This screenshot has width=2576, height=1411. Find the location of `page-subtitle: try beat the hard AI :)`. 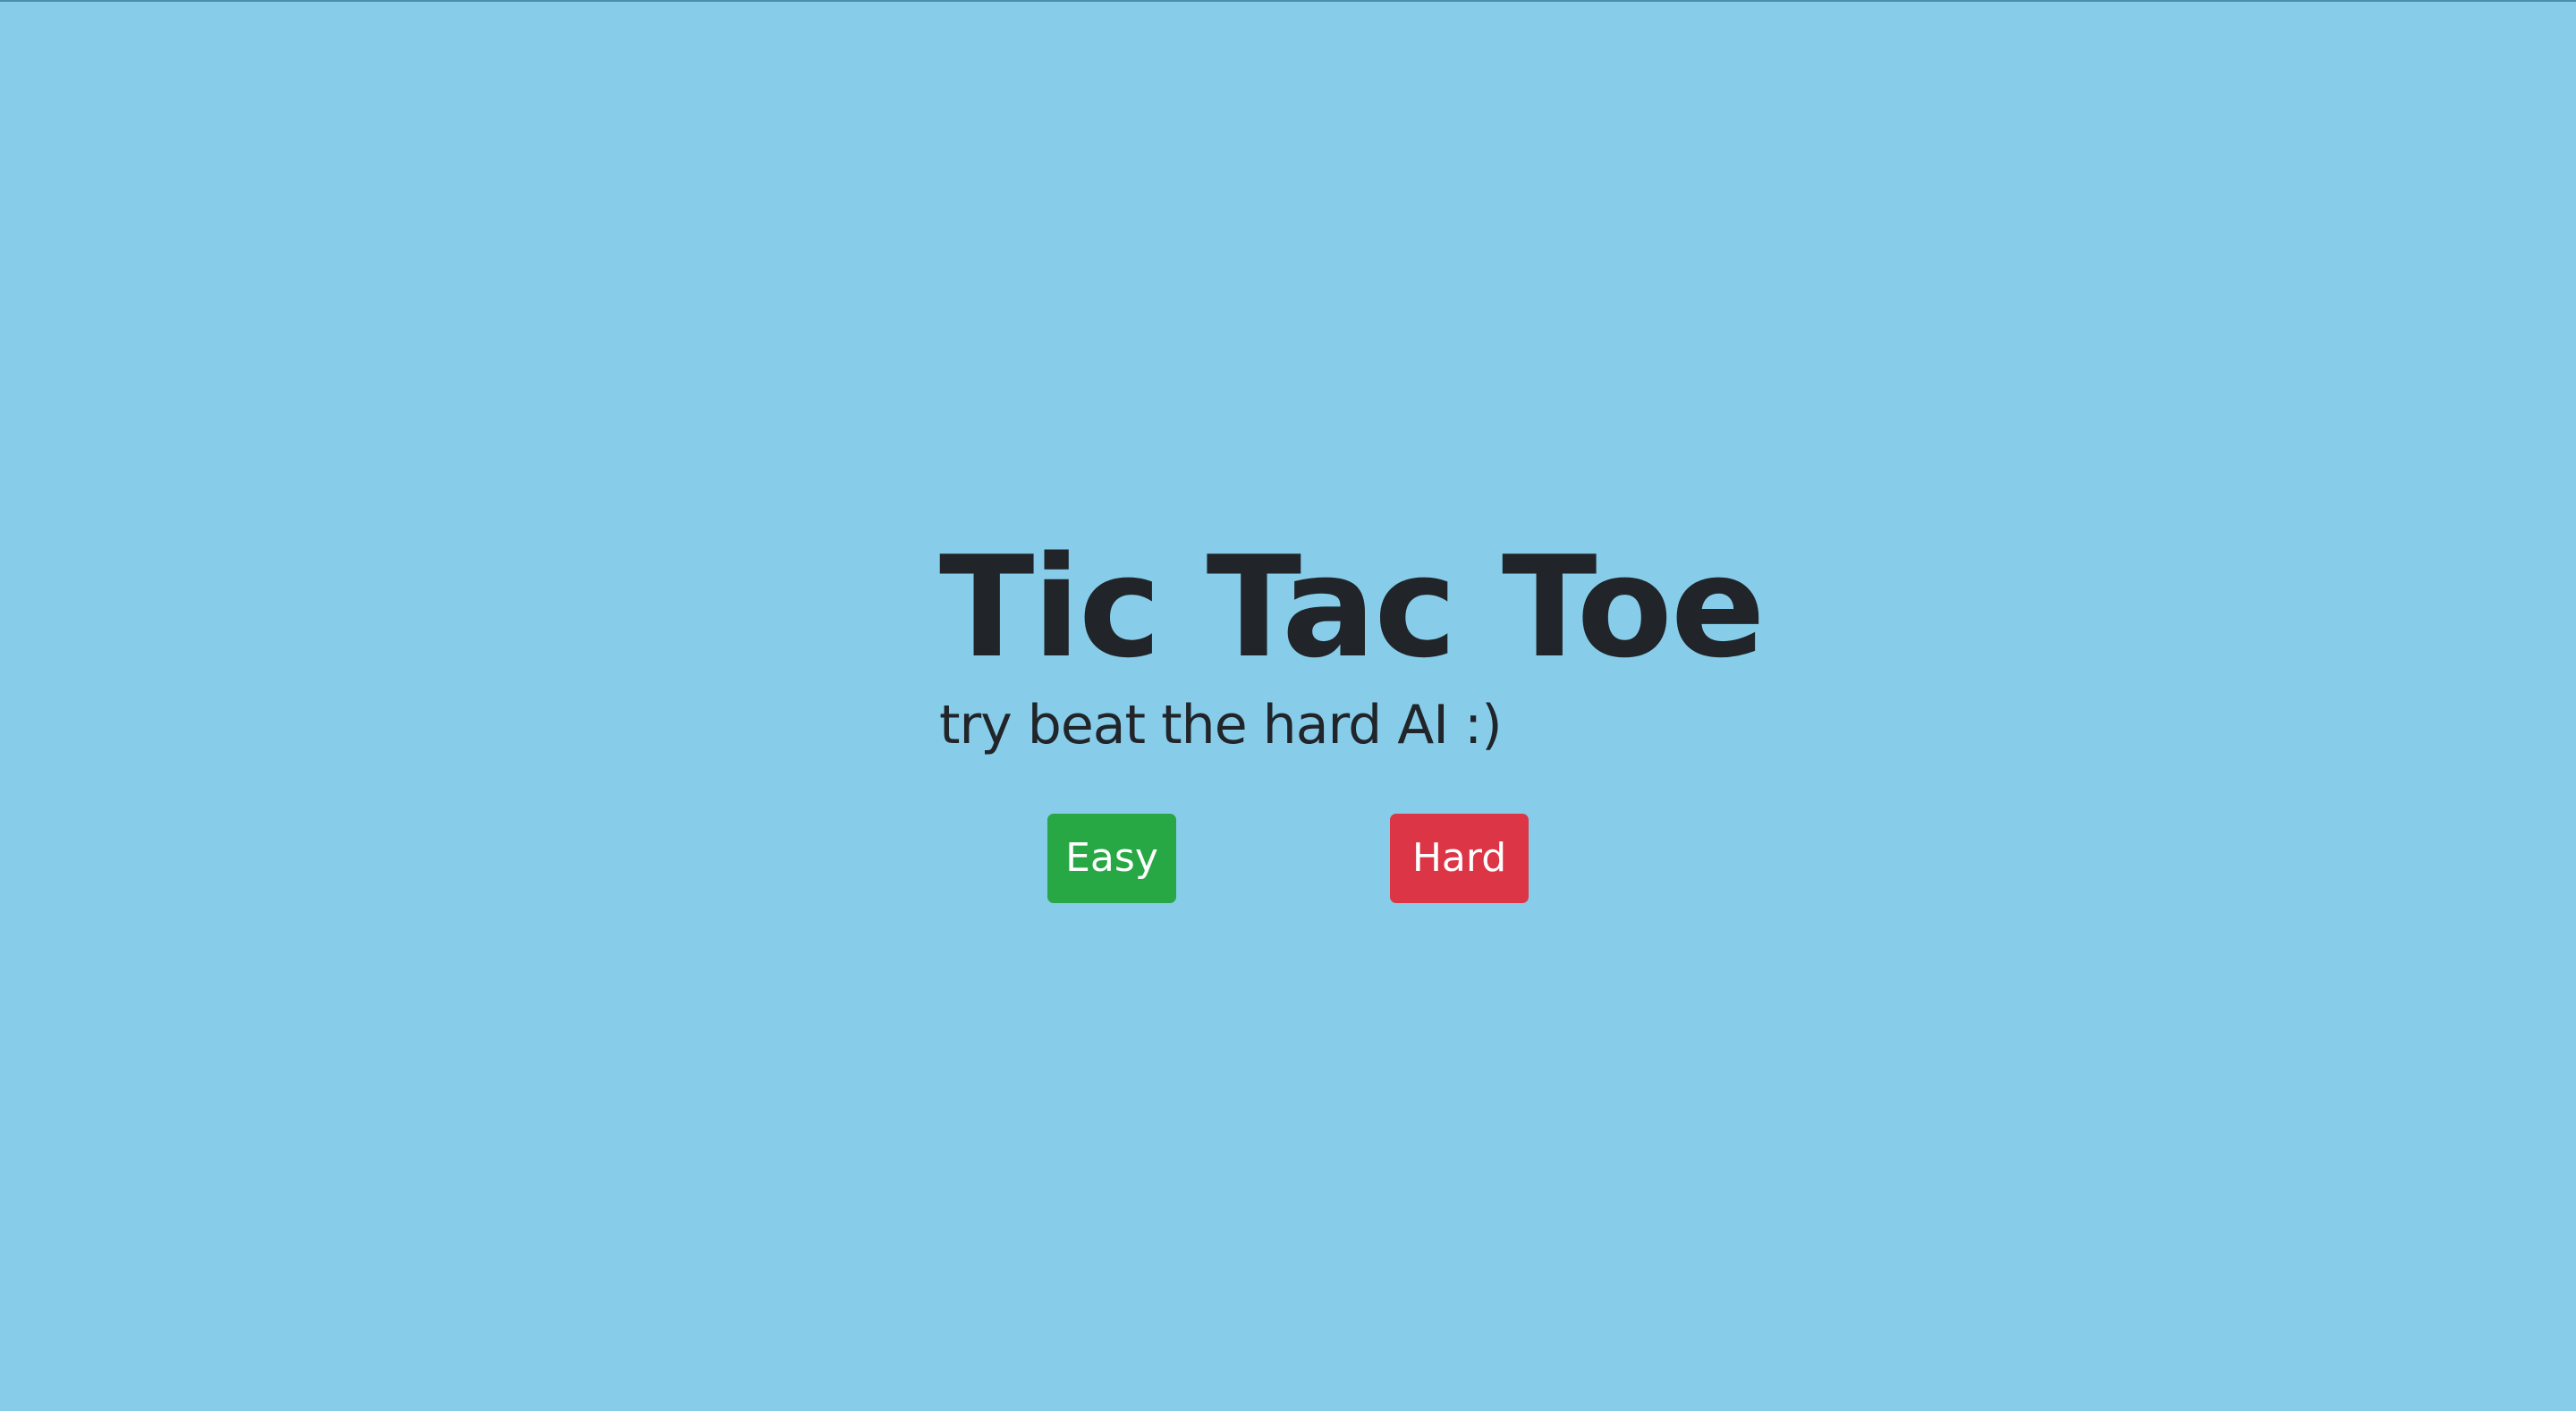

page-subtitle: try beat the hard AI :) is located at coordinates (1221, 725).